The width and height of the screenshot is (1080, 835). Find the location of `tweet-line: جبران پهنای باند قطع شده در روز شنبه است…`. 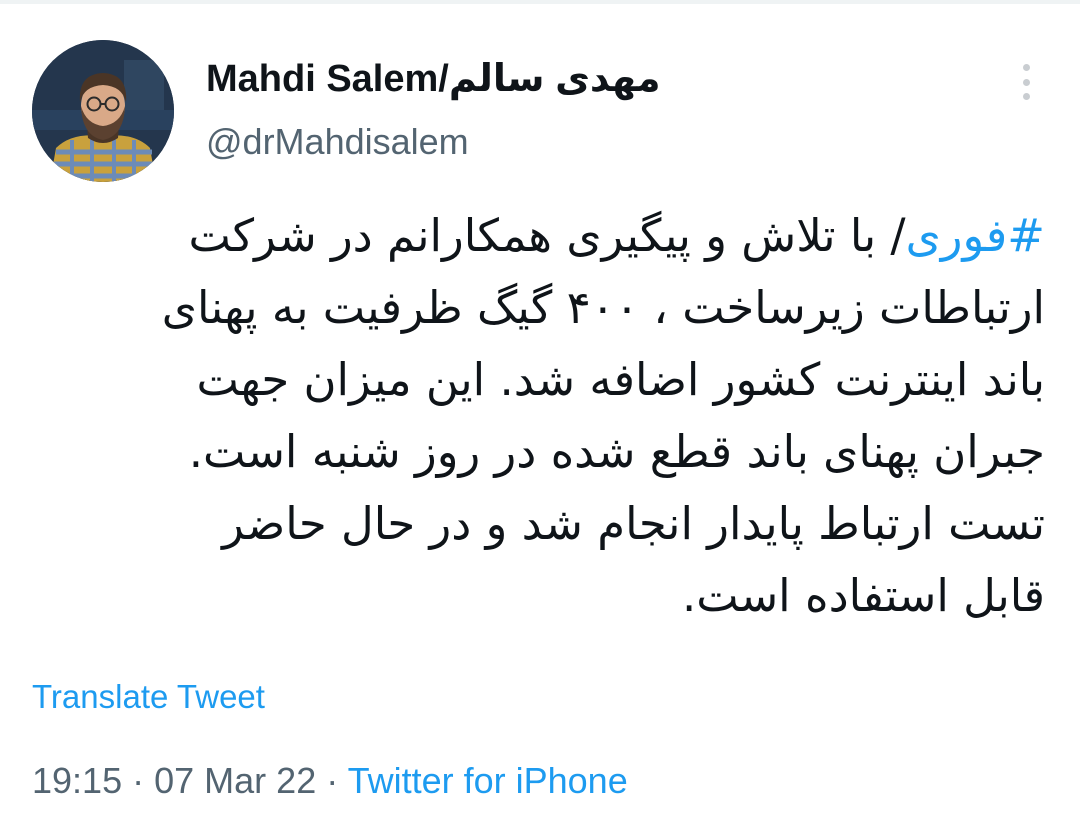

tweet-line: جبران پهنای باند قطع شده در روز شنبه است… is located at coordinates (616, 451).